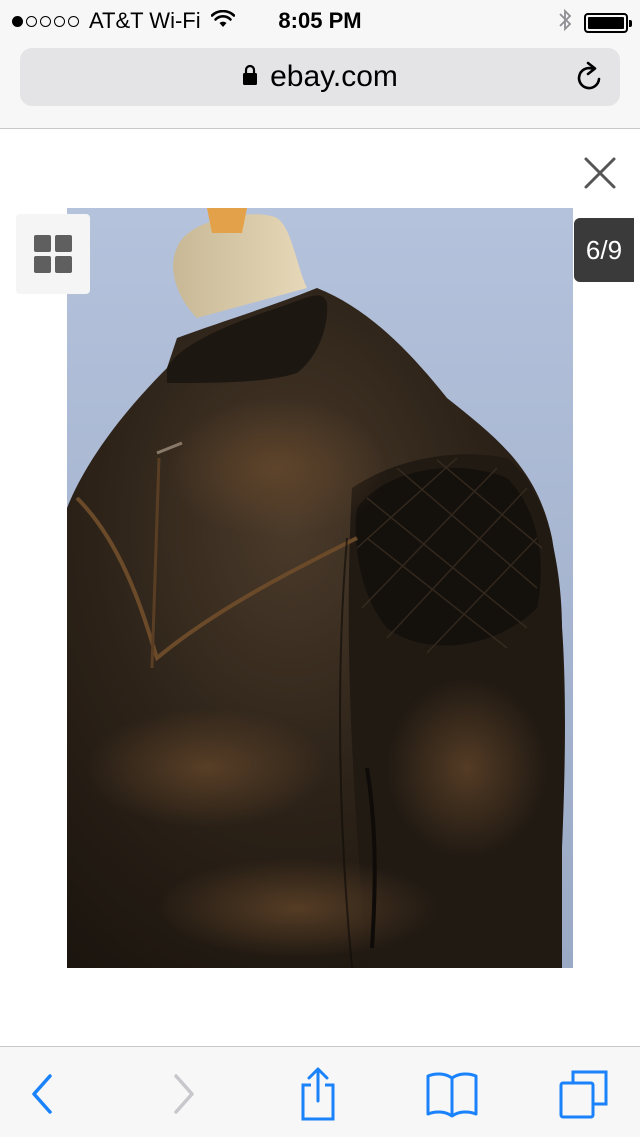  Describe the element at coordinates (565, 23) in the screenshot. I see `bluetooth-icon` at that location.